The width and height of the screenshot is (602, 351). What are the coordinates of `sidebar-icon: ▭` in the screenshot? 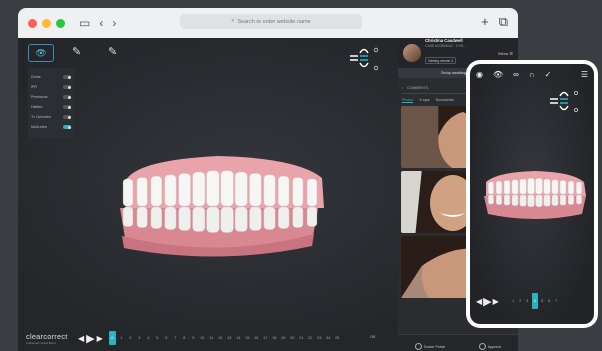 It's located at (84, 23).